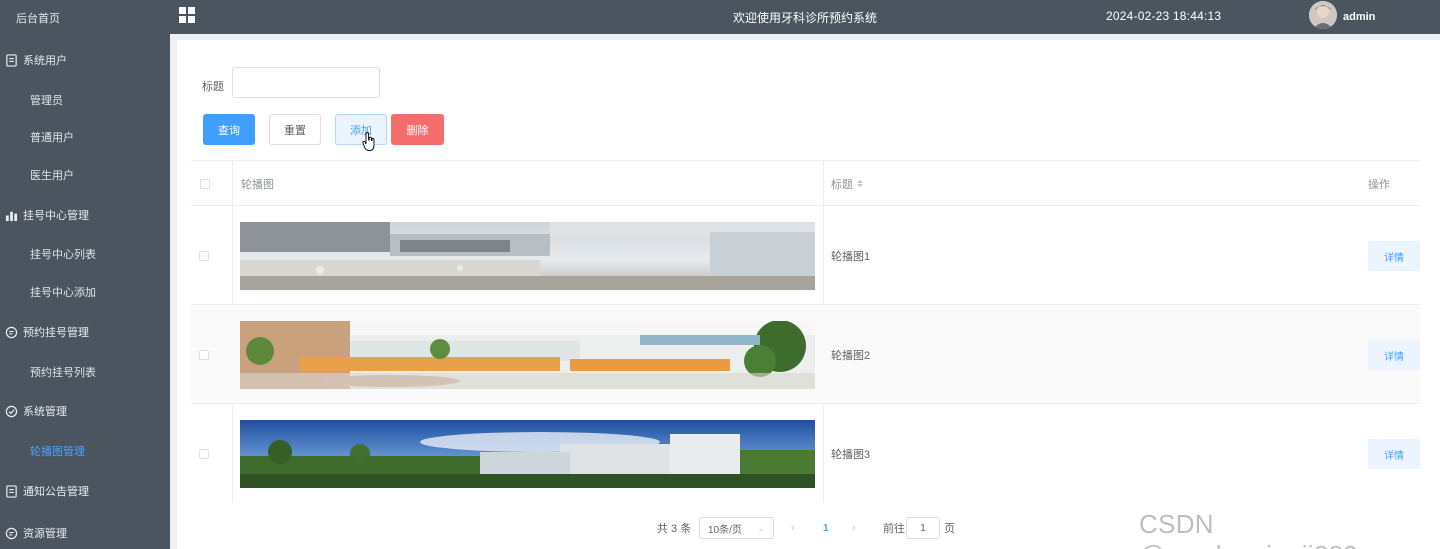 Image resolution: width=1440 pixels, height=549 pixels. What do you see at coordinates (229, 129) in the screenshot?
I see `query-button: 查询` at bounding box center [229, 129].